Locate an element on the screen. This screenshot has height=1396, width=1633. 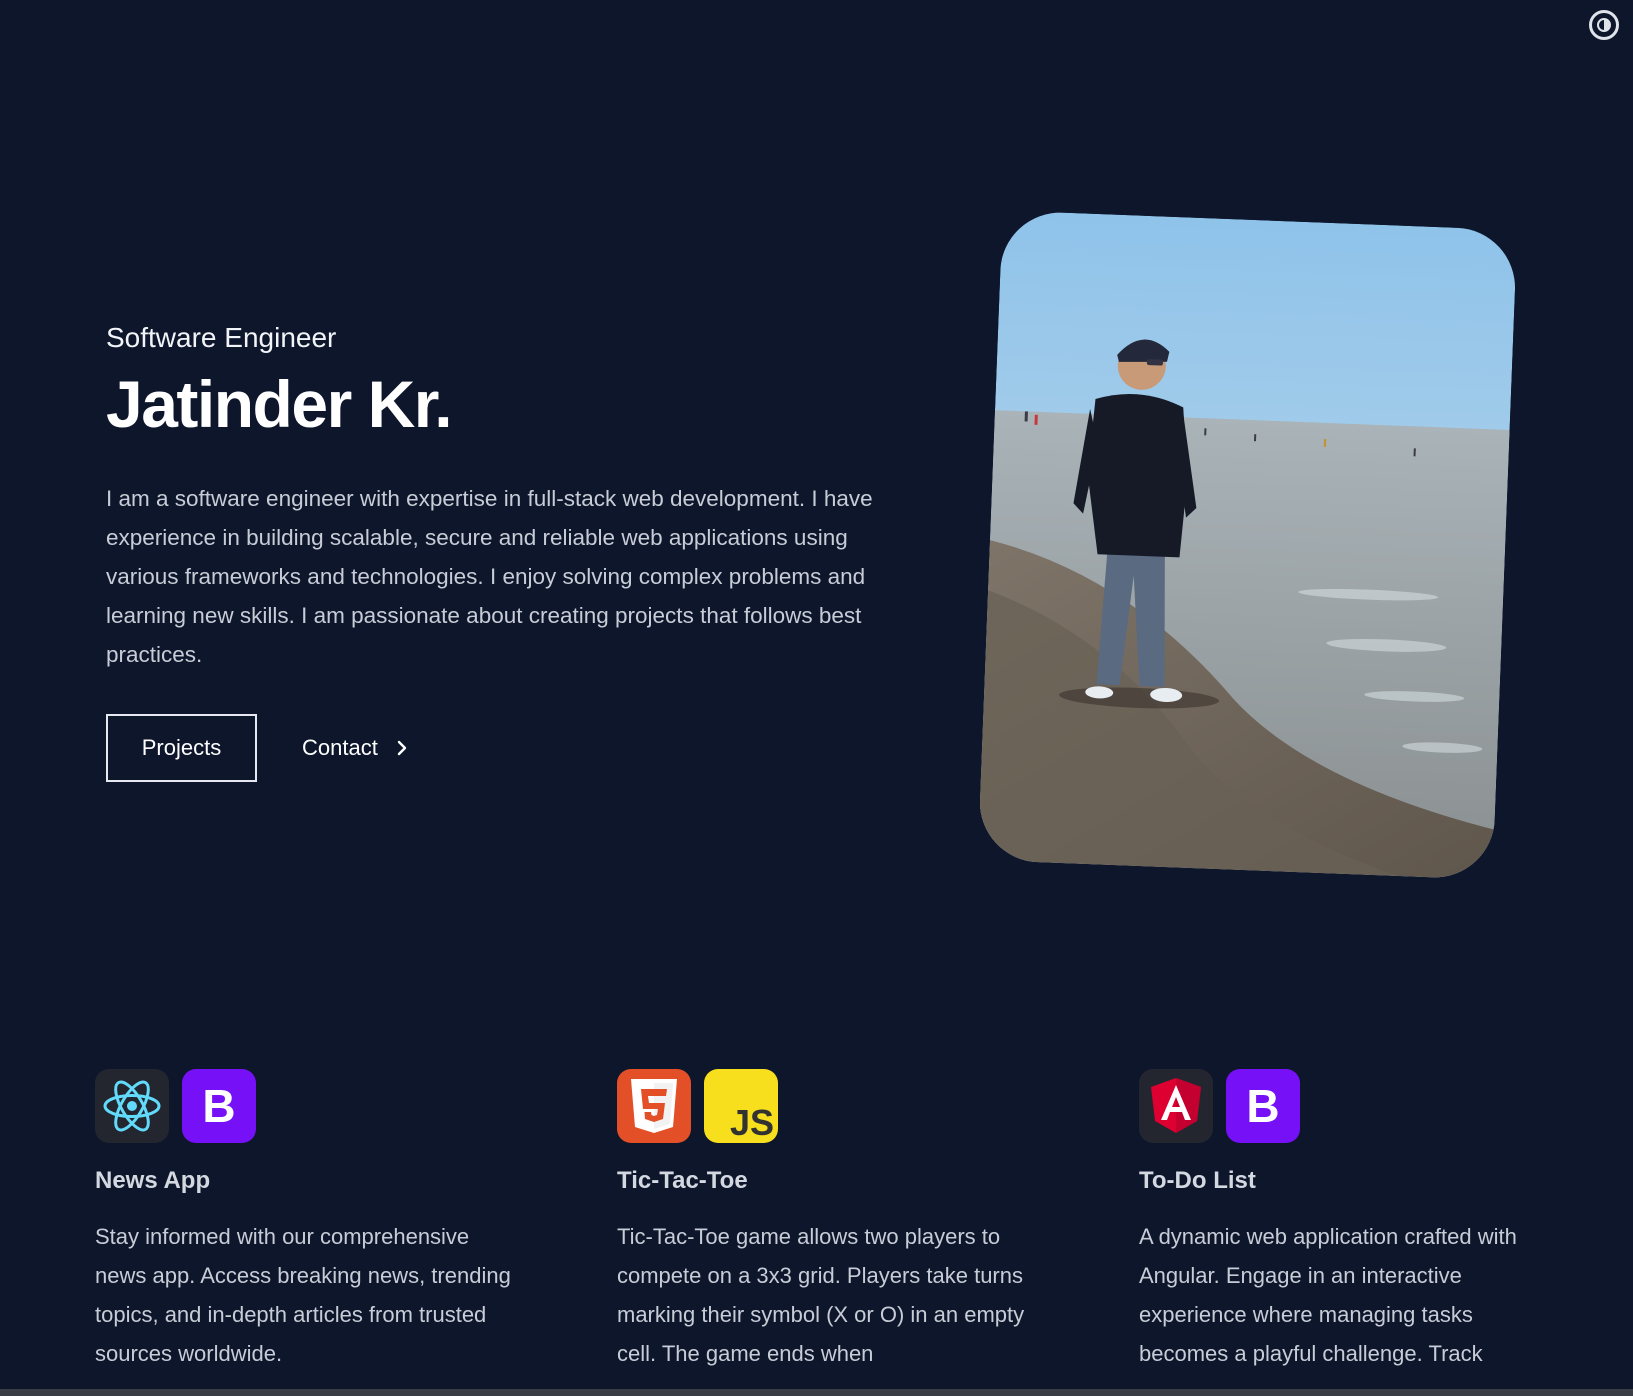
theme-toggle-icon is located at coordinates (1604, 25).